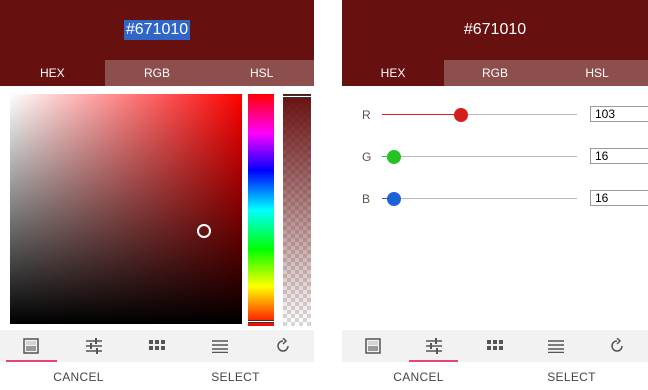  Describe the element at coordinates (366, 115) in the screenshot. I see `red-label: R` at that location.